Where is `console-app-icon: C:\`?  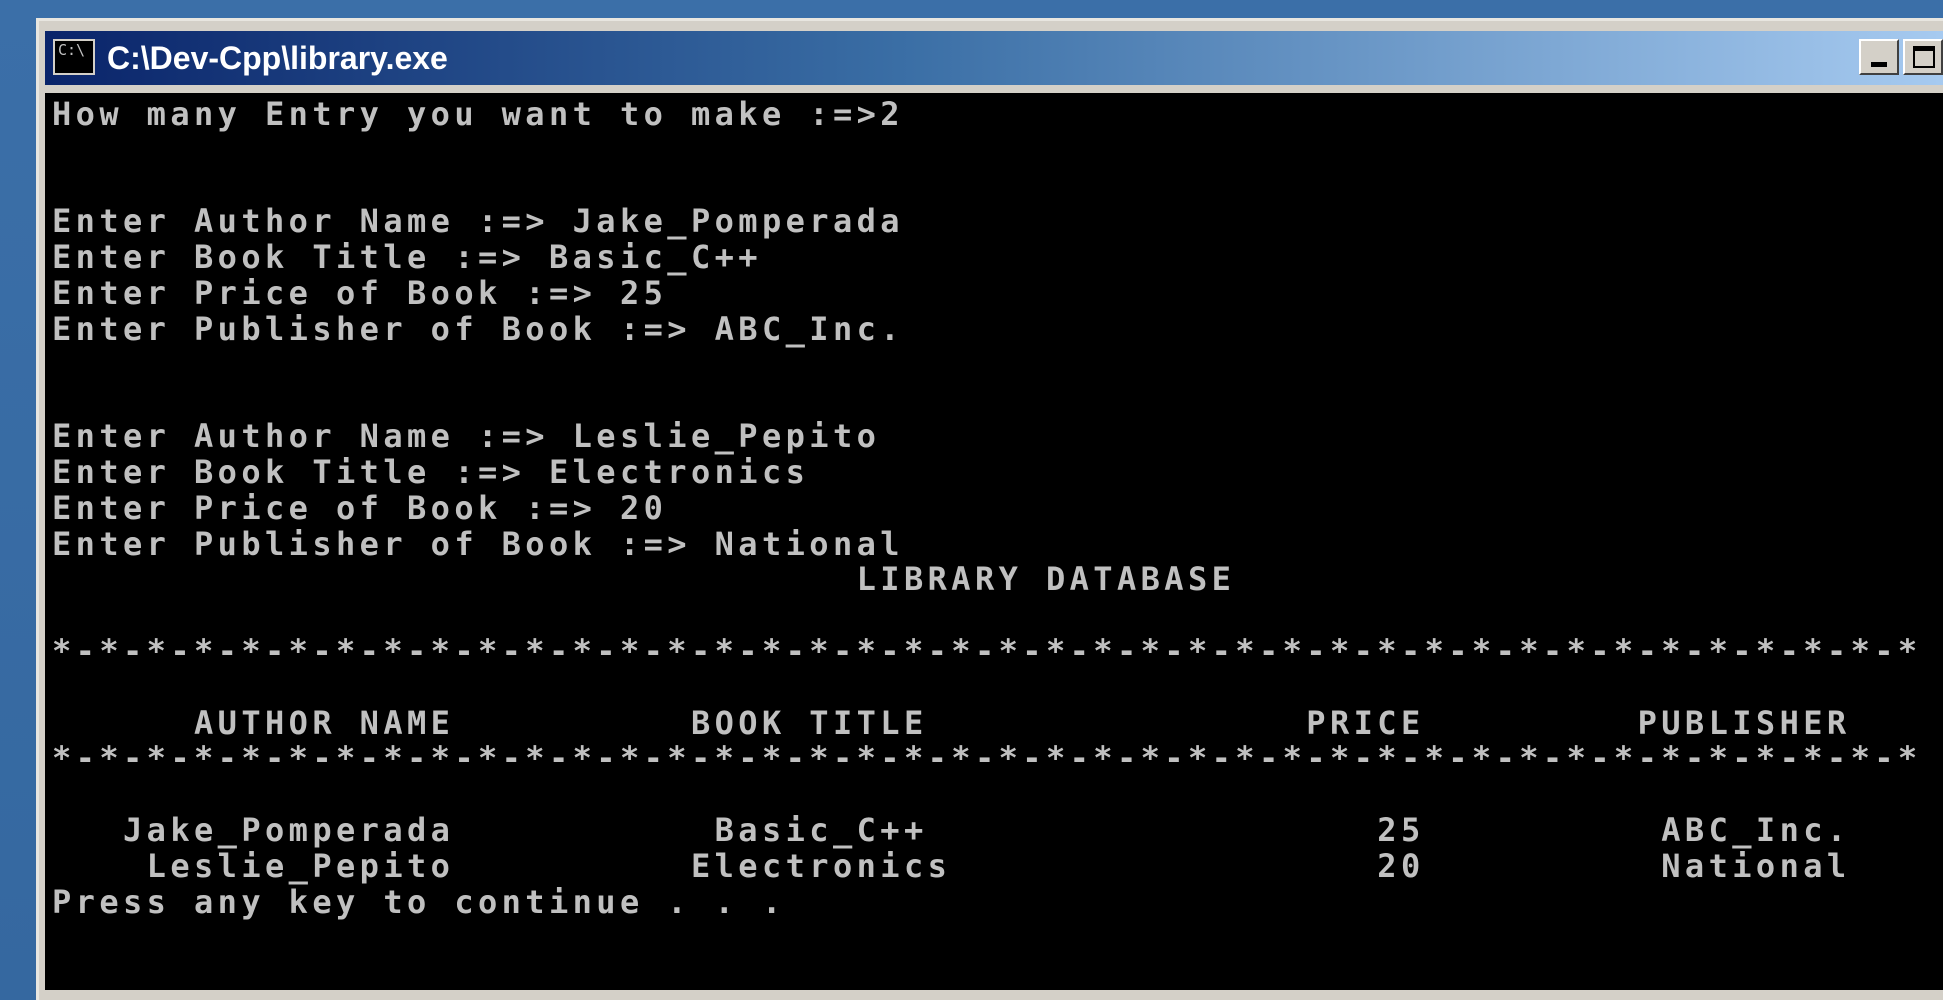 console-app-icon: C:\ is located at coordinates (74, 57).